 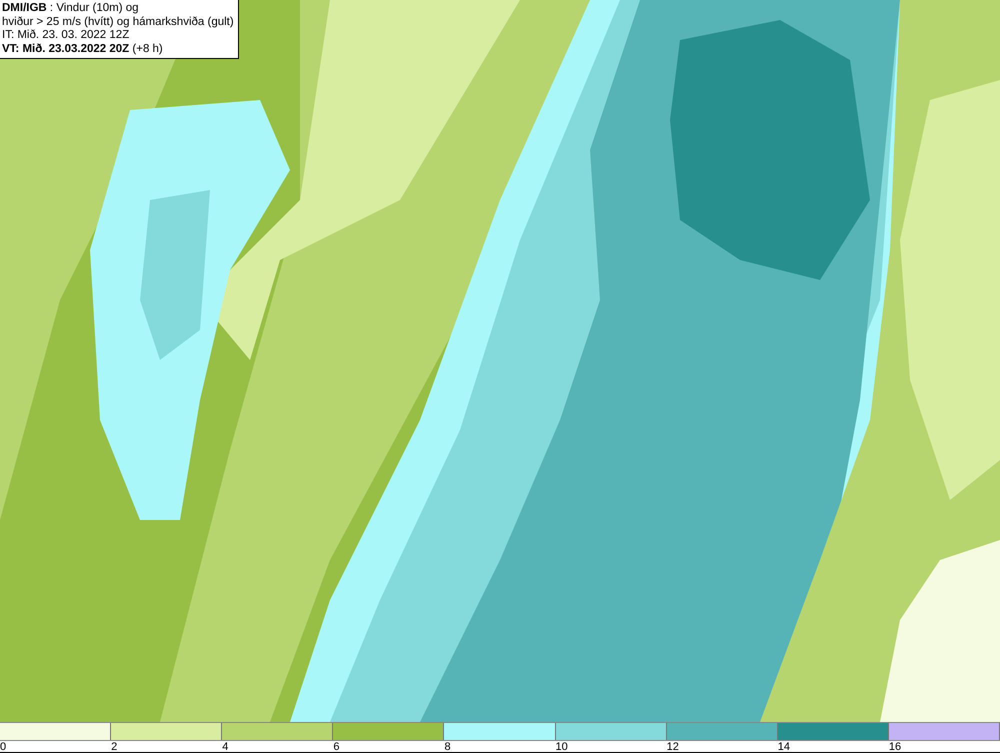 I want to click on legend-tick-label: 14, so click(x=784, y=747).